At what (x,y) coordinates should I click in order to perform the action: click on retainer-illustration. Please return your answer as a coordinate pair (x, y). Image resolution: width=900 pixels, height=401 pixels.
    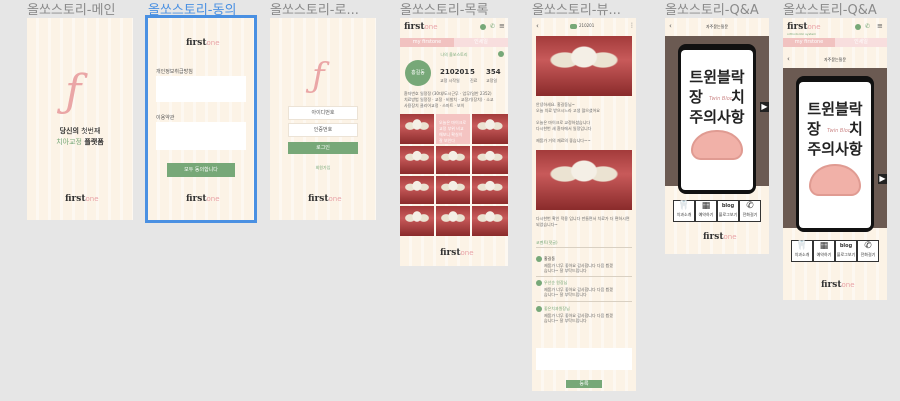
    Looking at the image, I should click on (835, 180).